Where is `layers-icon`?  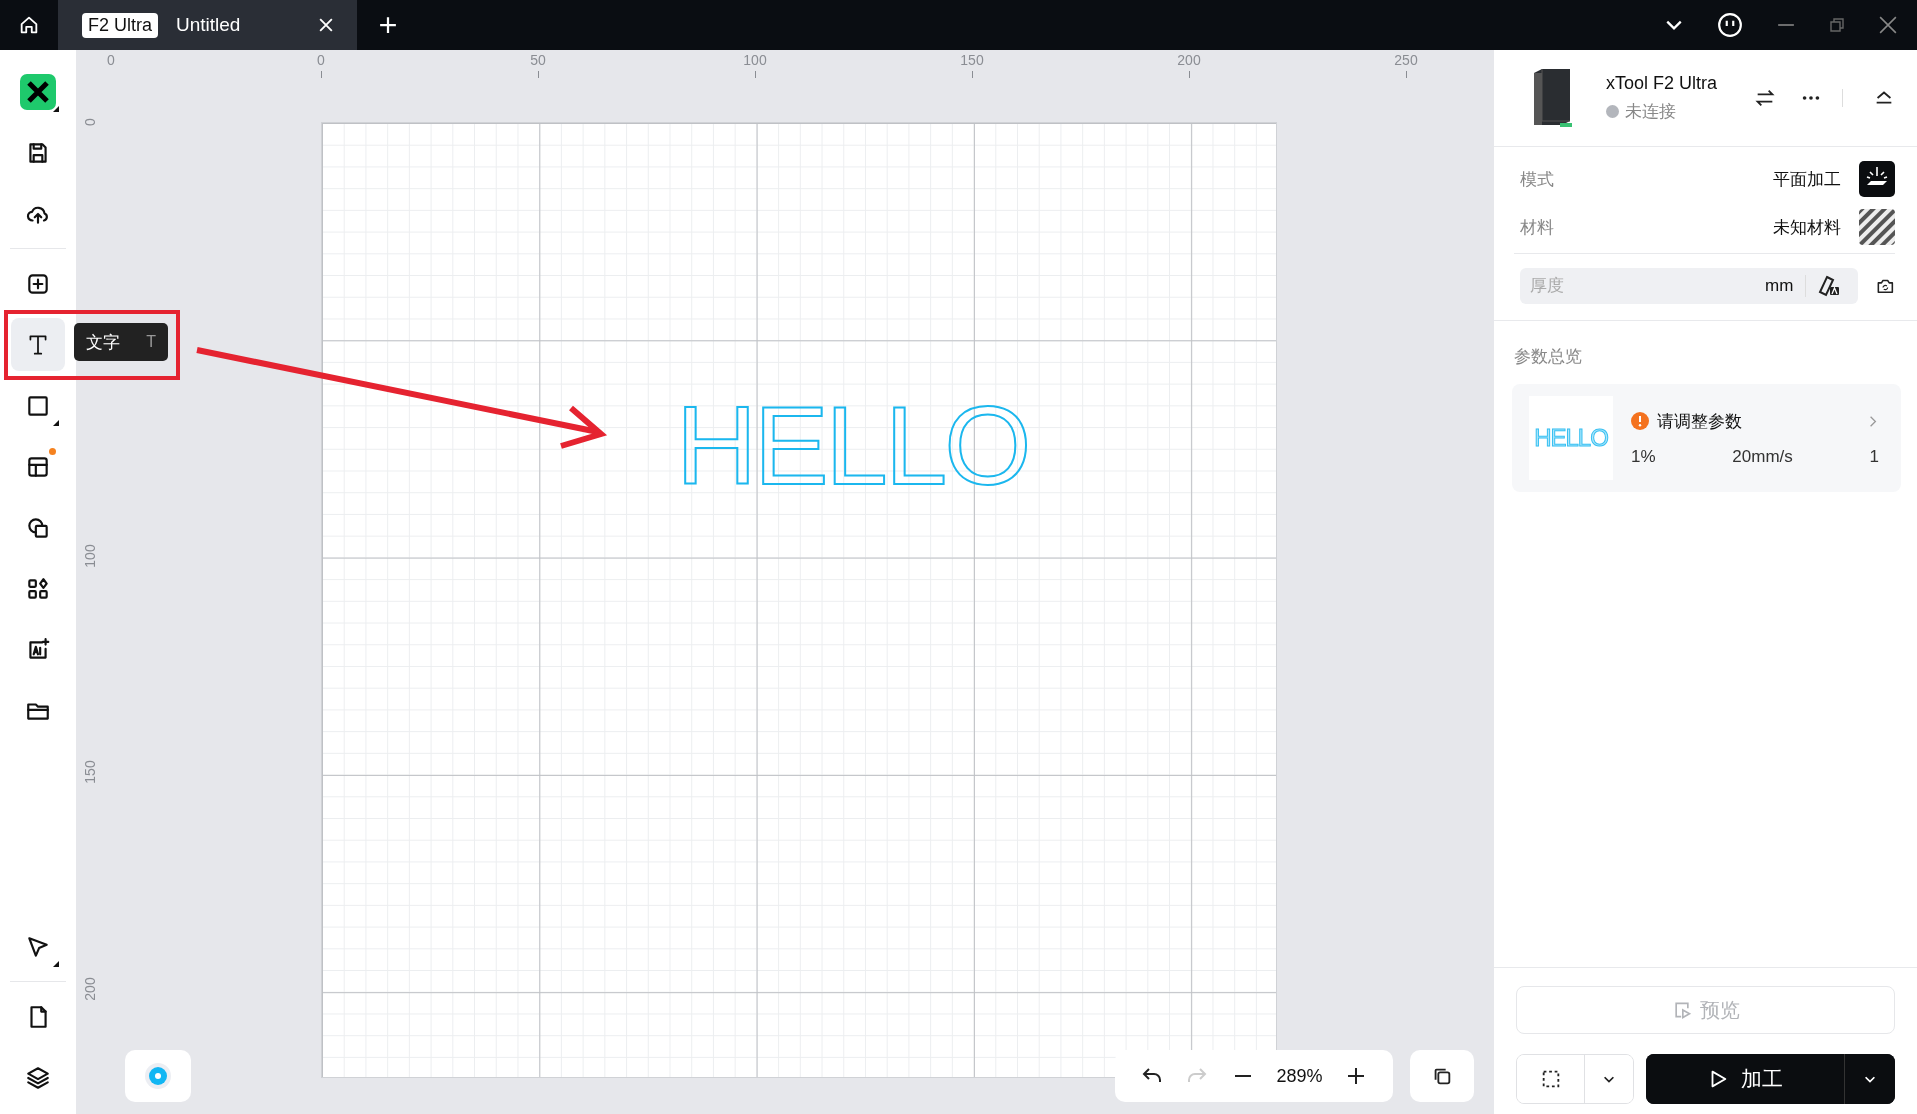
layers-icon is located at coordinates (38, 1077).